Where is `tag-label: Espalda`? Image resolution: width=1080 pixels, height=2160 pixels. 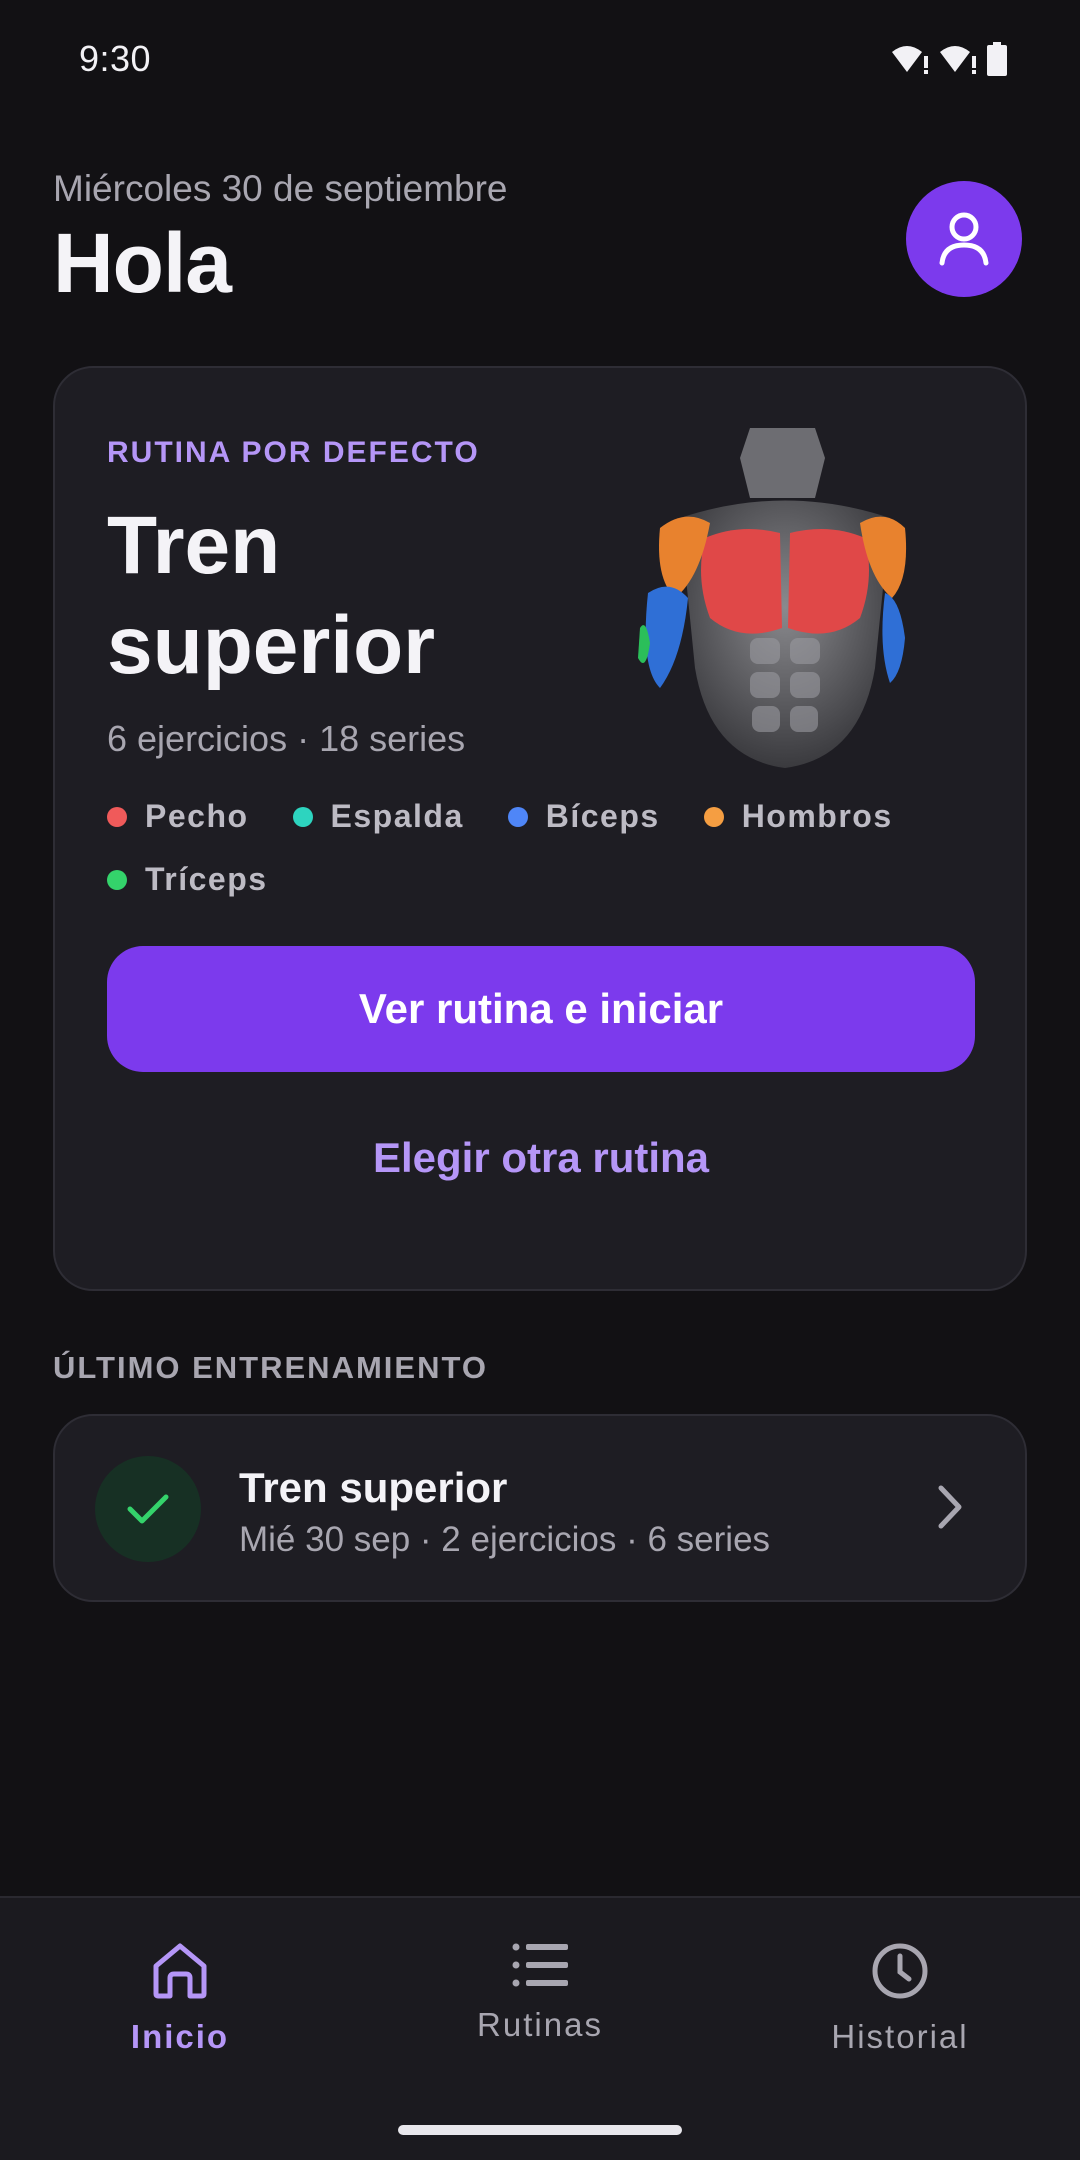 tag-label: Espalda is located at coordinates (397, 816).